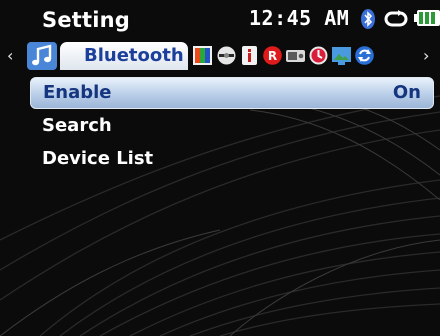  What do you see at coordinates (427, 18) in the screenshot?
I see `battery-icon` at bounding box center [427, 18].